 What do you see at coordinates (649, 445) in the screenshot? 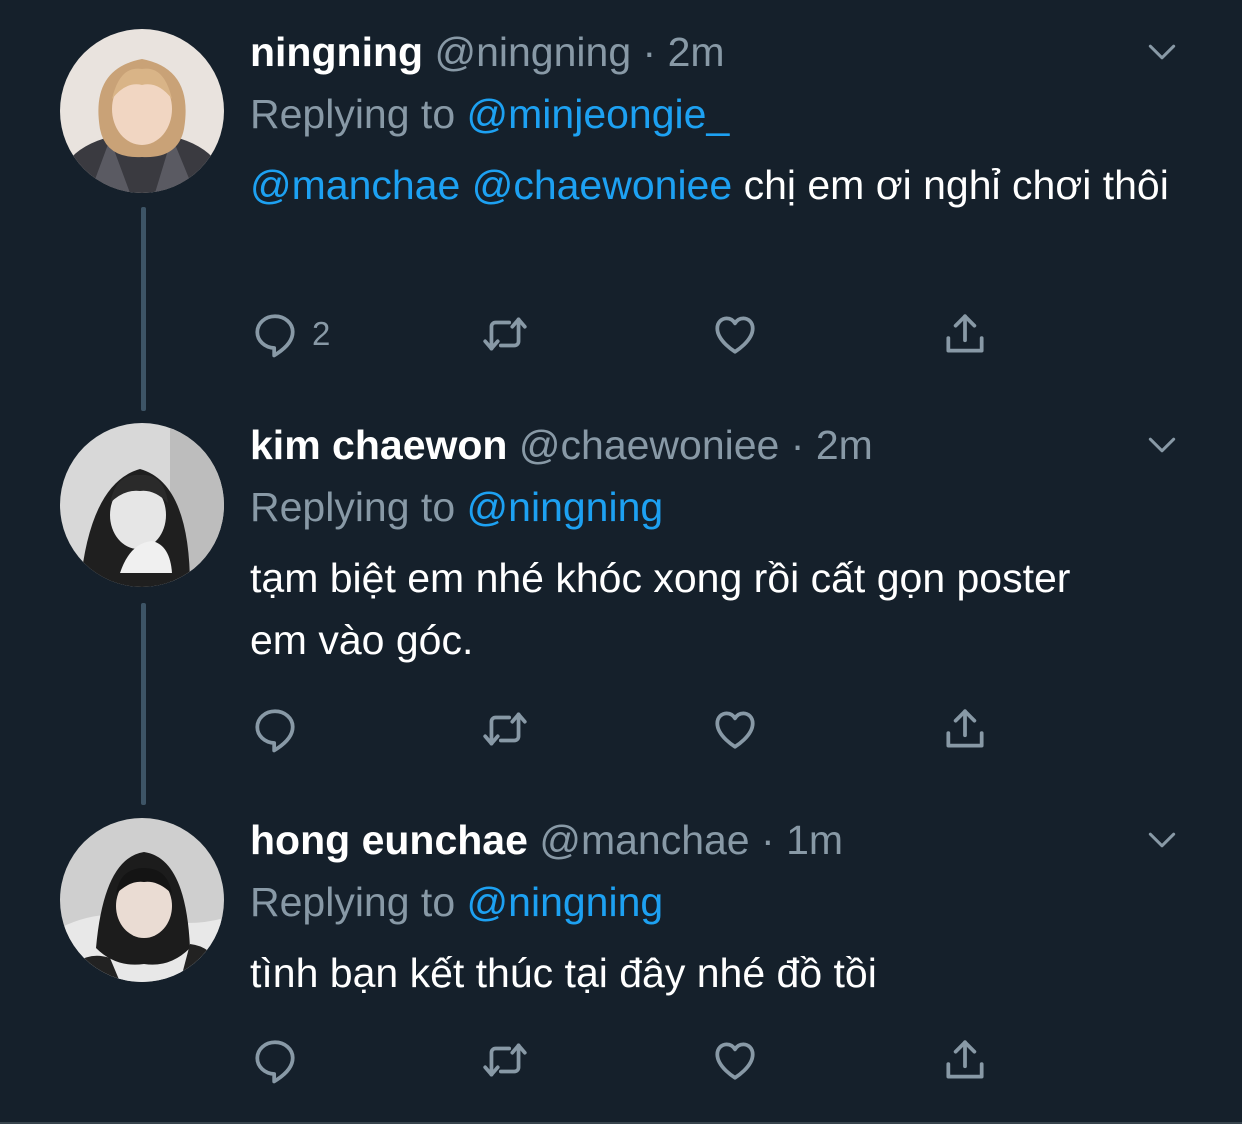
I see `user-handle: @chaewoniee` at bounding box center [649, 445].